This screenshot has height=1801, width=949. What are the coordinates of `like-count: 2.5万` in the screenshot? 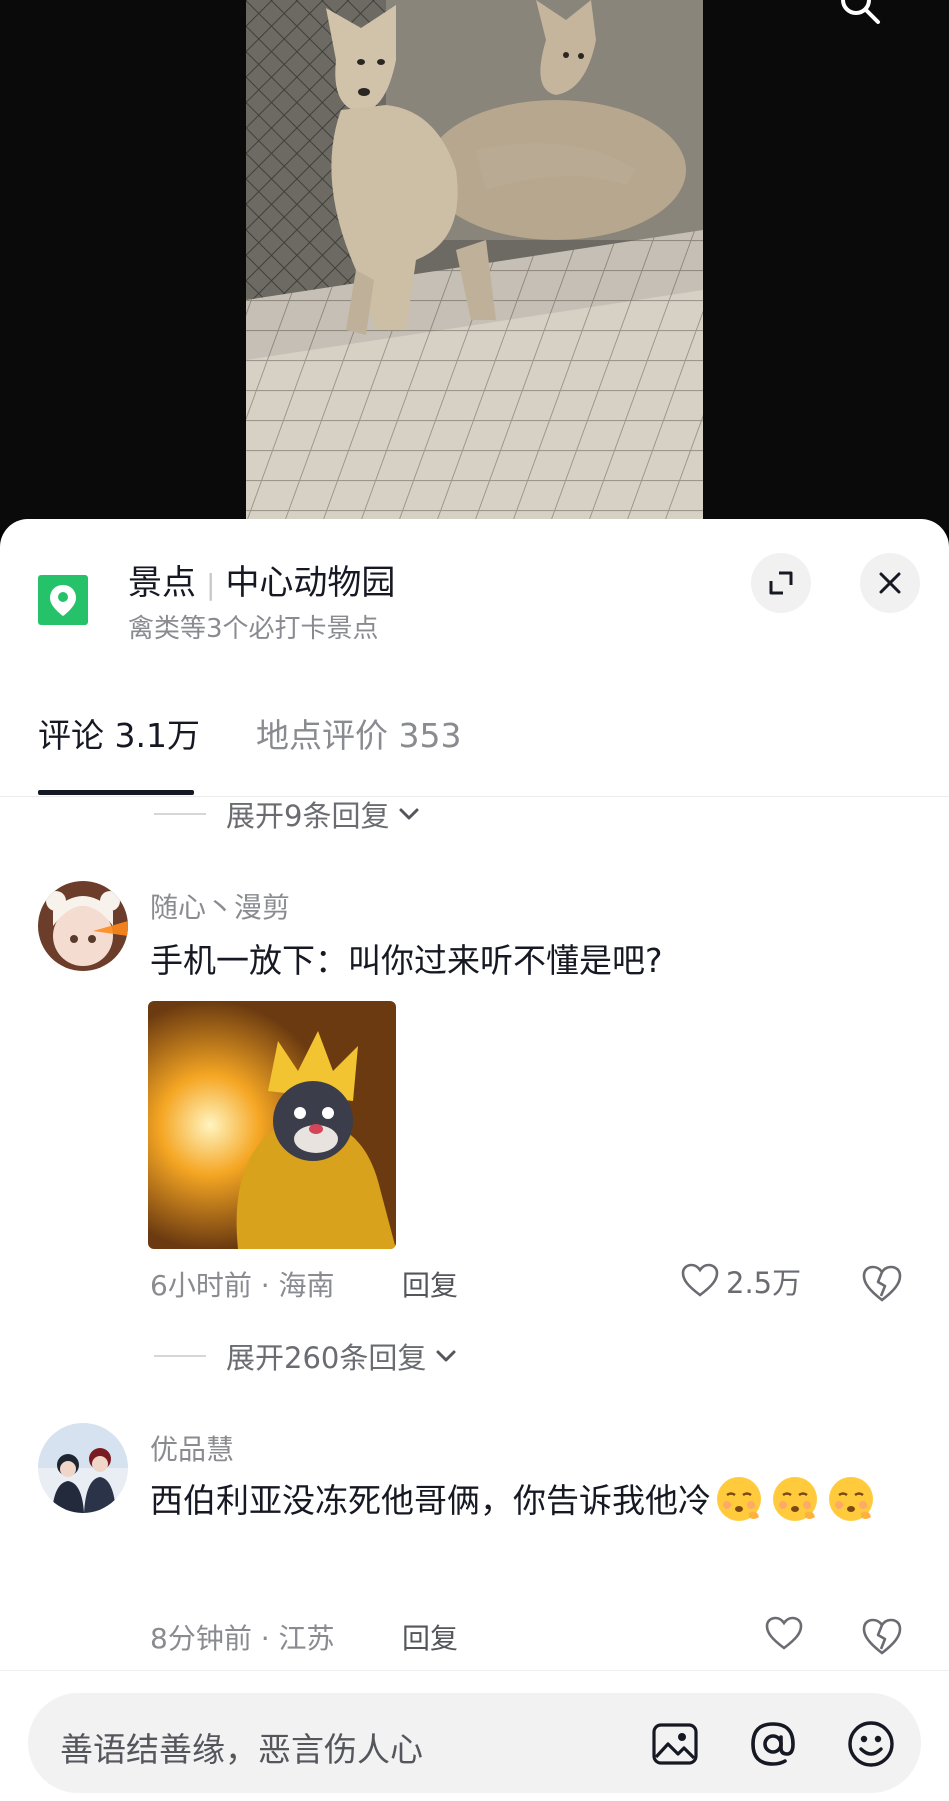 It's located at (764, 1283).